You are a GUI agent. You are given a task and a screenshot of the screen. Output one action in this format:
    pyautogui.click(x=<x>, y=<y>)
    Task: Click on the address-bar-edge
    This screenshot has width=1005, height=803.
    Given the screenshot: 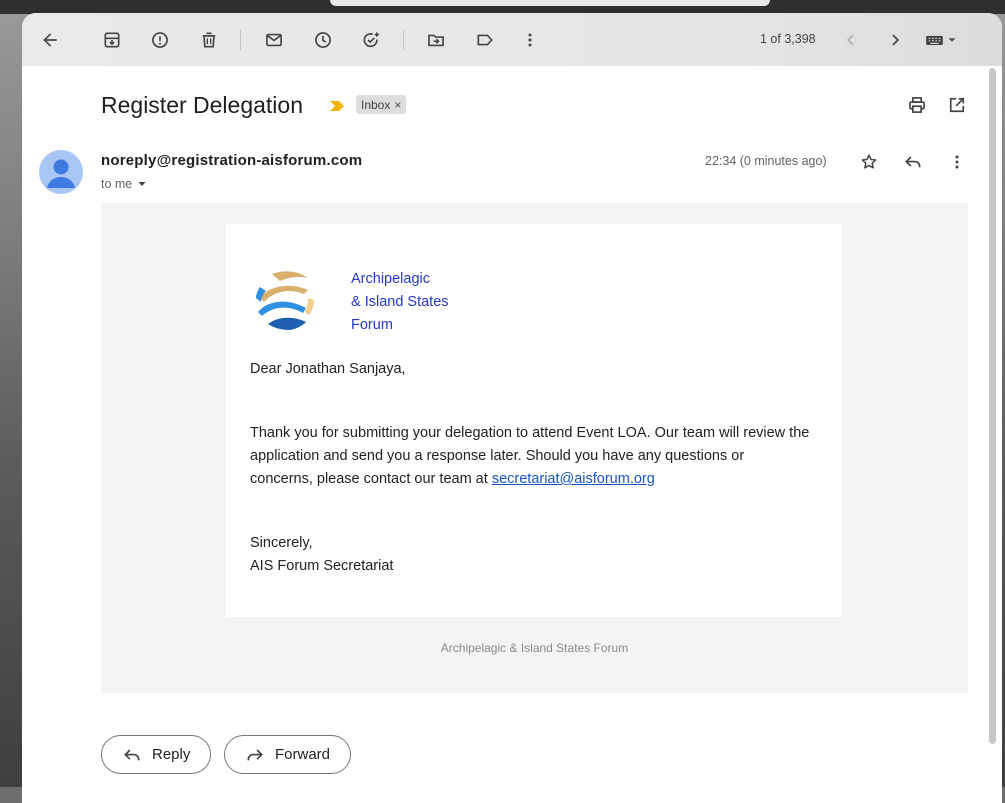 What is the action you would take?
    pyautogui.click(x=550, y=3)
    